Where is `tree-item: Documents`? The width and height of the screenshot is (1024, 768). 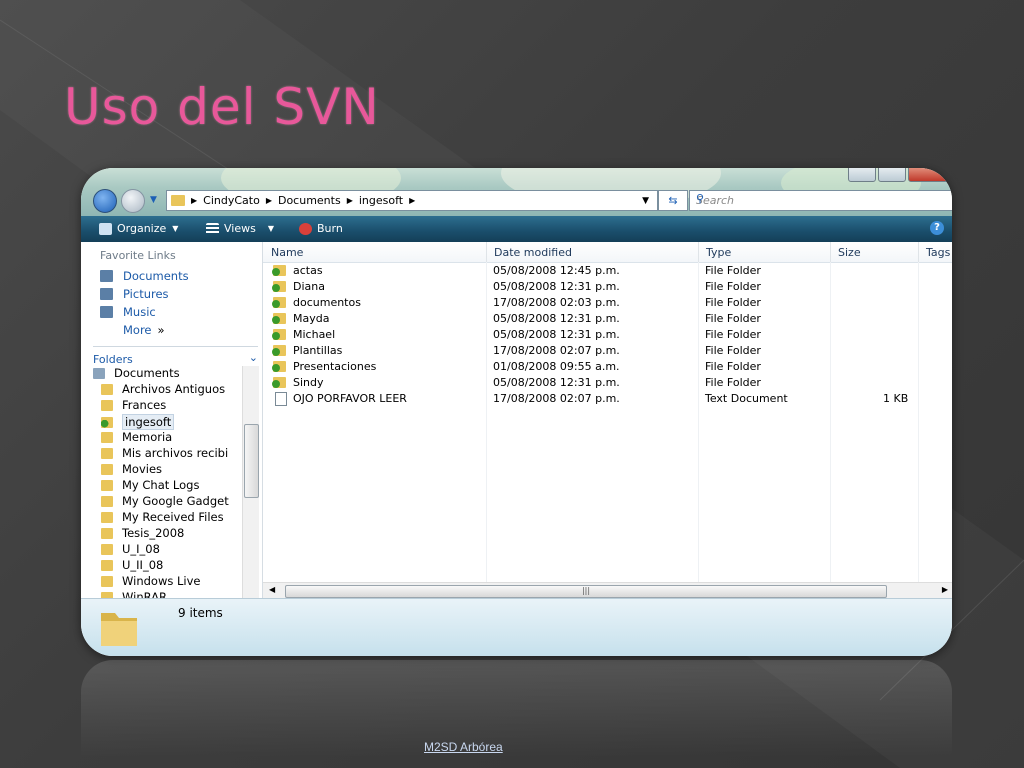
tree-item: Documents is located at coordinates (136, 373).